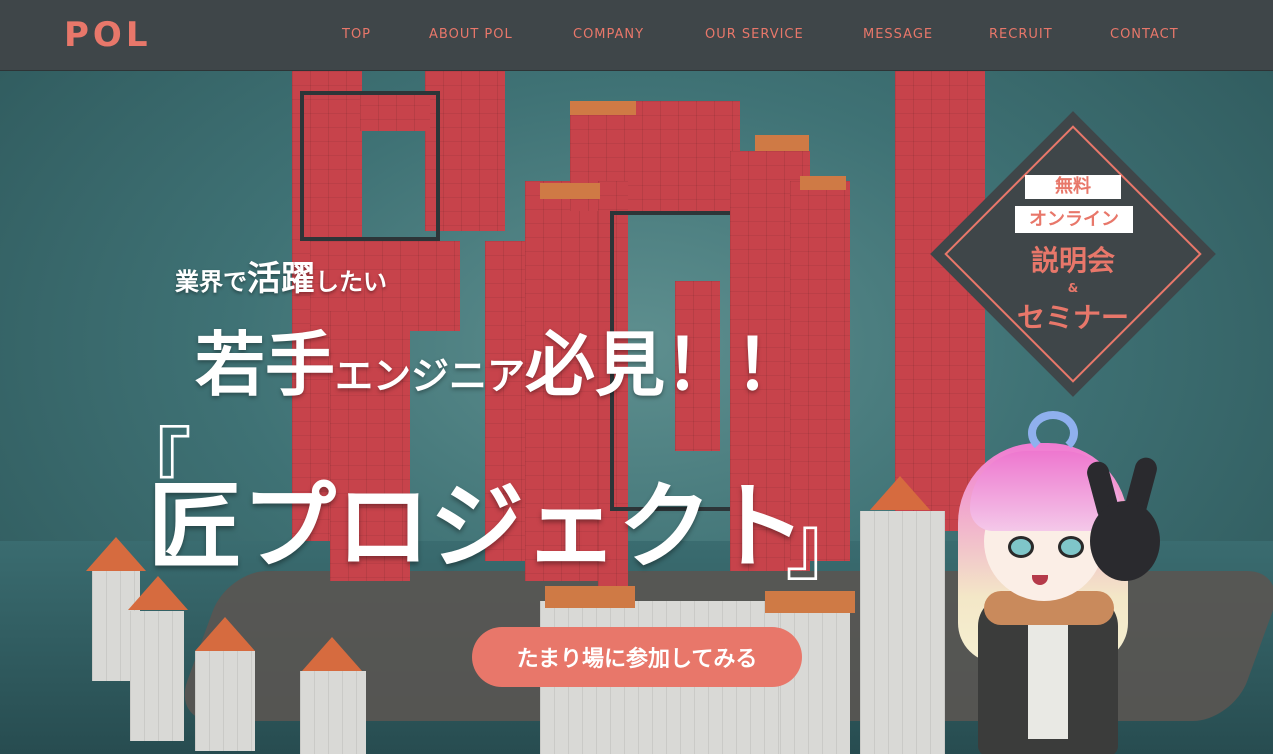 The image size is (1273, 754). I want to click on nav-our-service: OUR SERVICE, so click(754, 34).